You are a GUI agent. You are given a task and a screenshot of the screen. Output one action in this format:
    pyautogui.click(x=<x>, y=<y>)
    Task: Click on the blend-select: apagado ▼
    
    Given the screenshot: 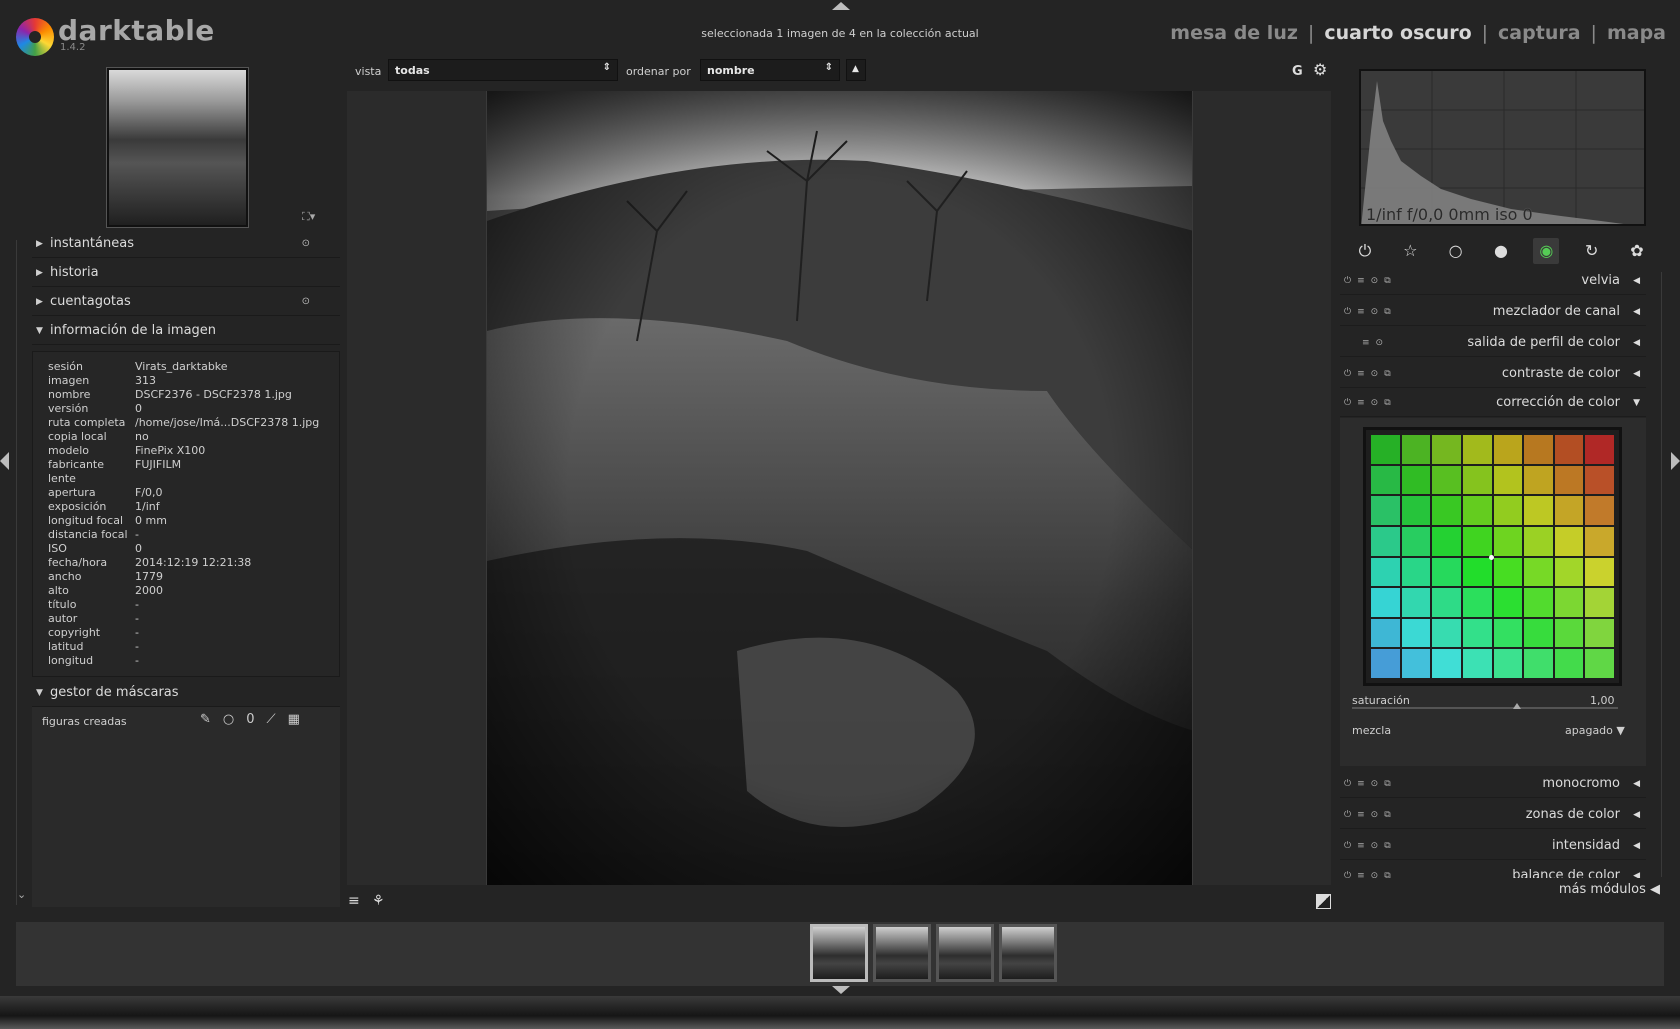 What is the action you would take?
    pyautogui.click(x=1595, y=730)
    